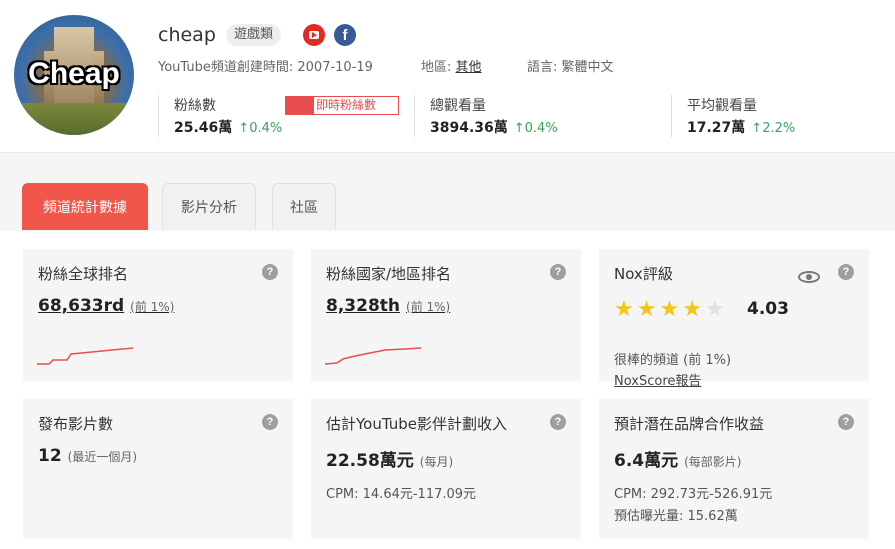  I want to click on global-rank-value: 68,633rd (前 1%), so click(106, 306).